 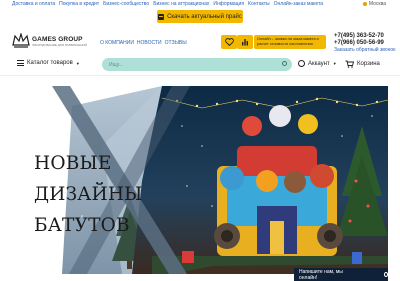 What do you see at coordinates (301, 63) in the screenshot?
I see `user-icon` at bounding box center [301, 63].